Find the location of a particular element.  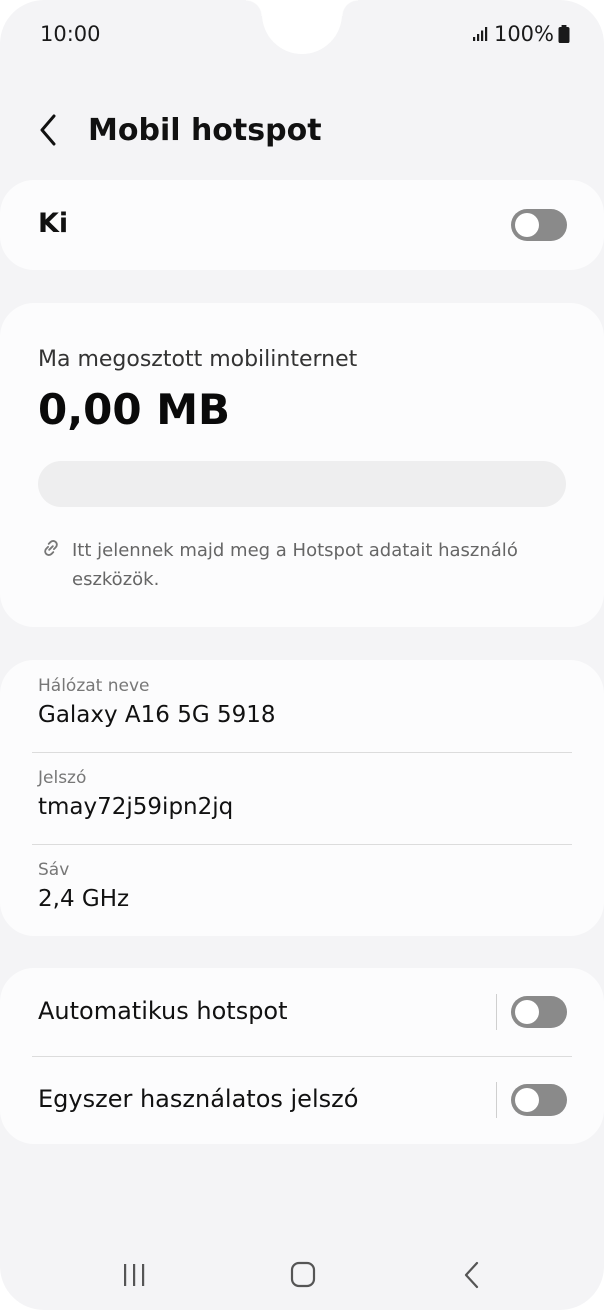

usage-progress-bar is located at coordinates (302, 484).